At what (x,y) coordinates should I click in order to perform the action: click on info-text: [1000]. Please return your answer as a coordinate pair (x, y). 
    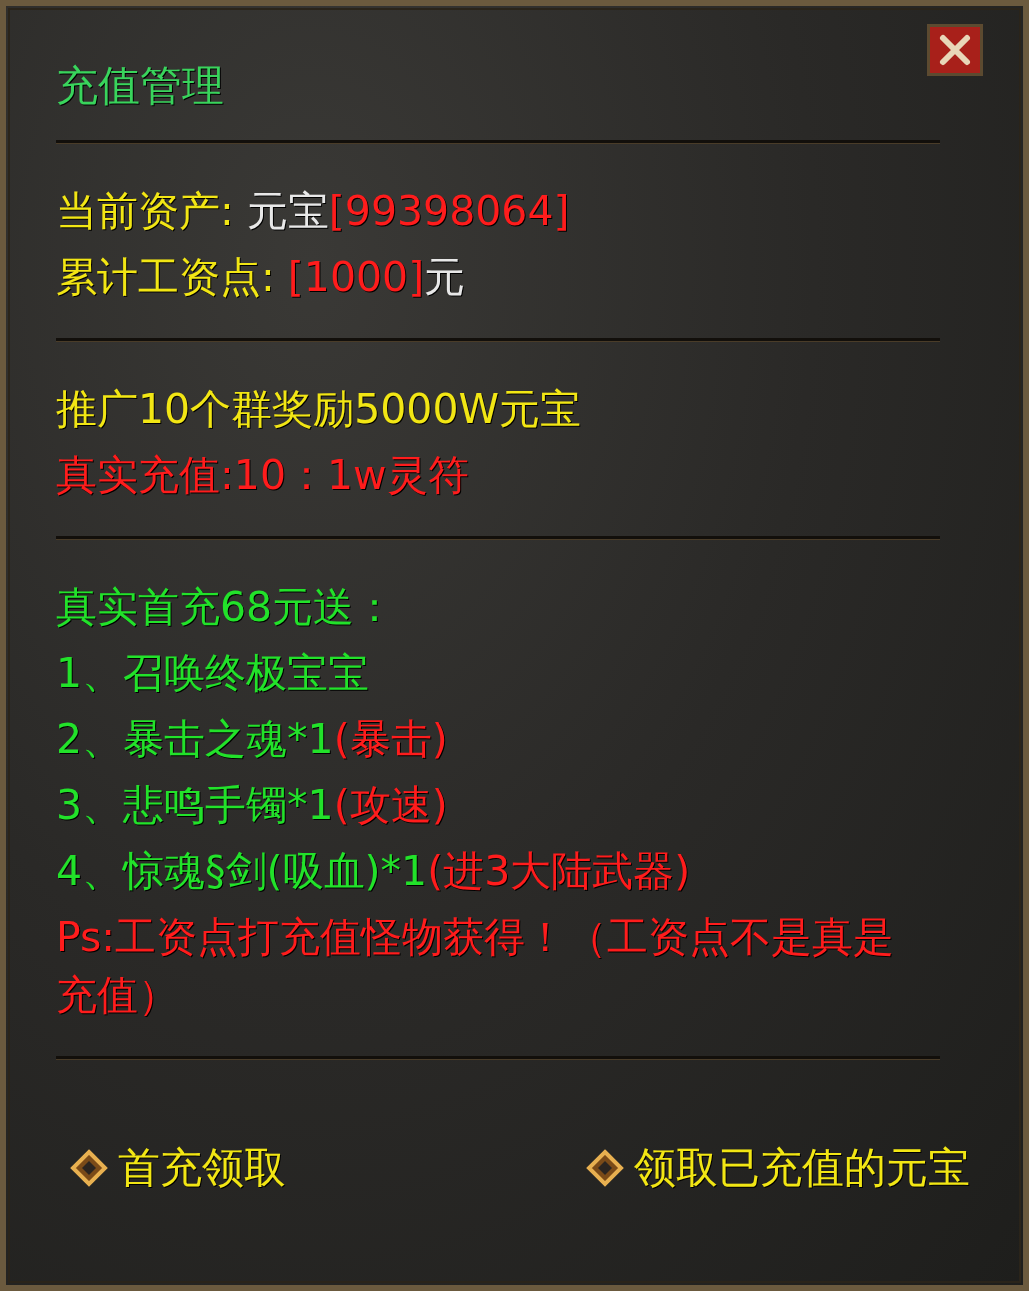
    Looking at the image, I should click on (356, 277).